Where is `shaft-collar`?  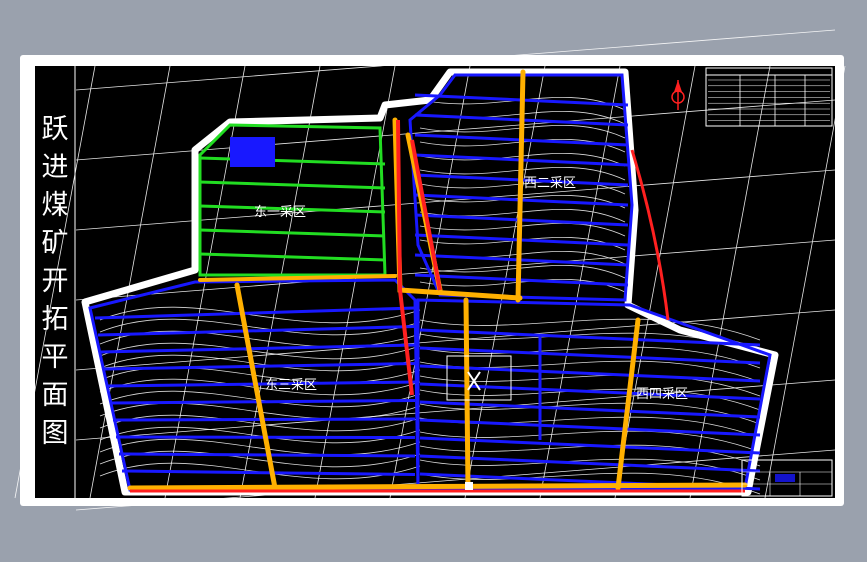 shaft-collar is located at coordinates (469, 486).